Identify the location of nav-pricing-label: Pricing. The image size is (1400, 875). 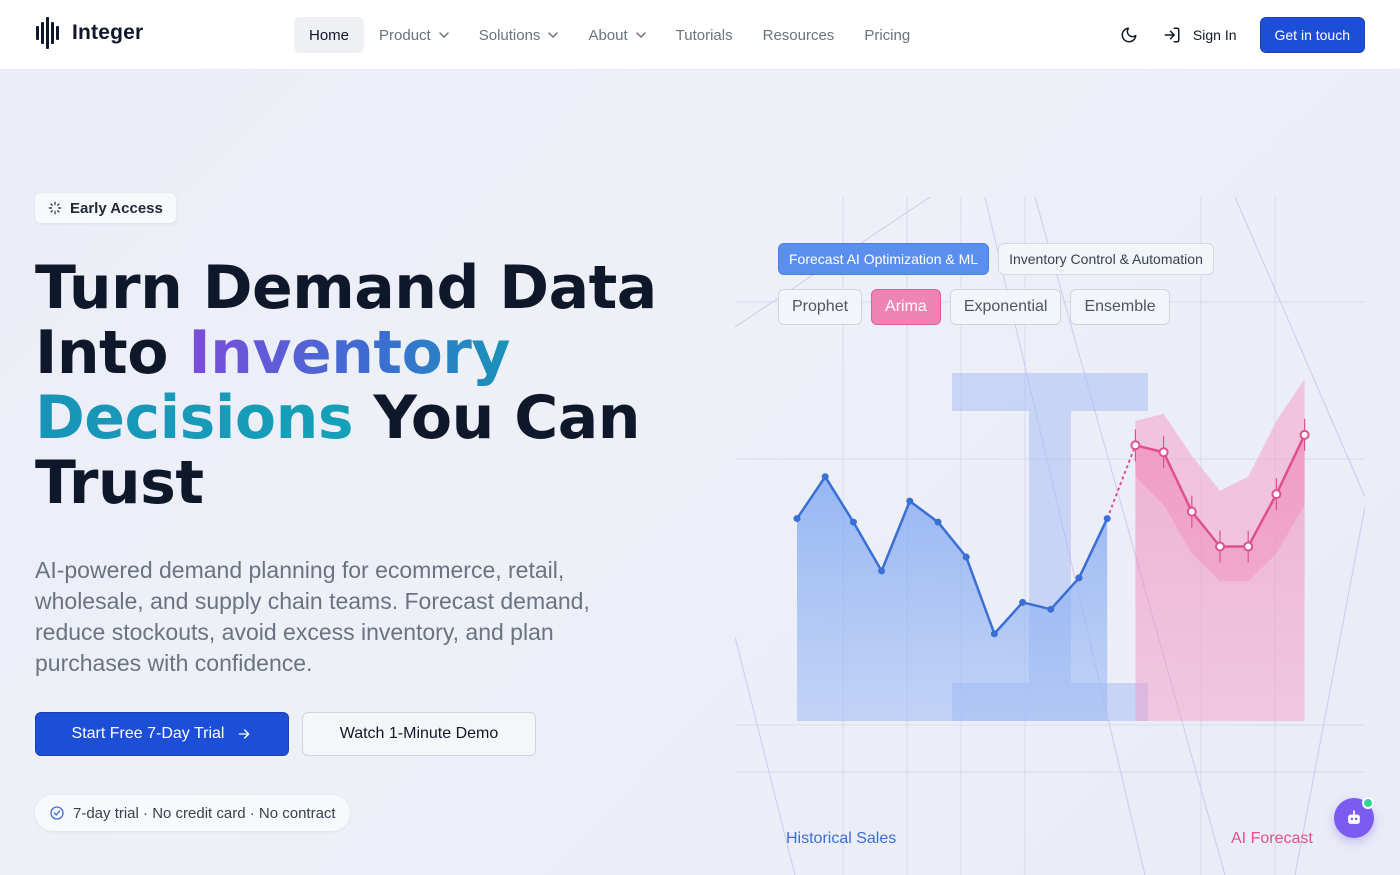
(887, 35).